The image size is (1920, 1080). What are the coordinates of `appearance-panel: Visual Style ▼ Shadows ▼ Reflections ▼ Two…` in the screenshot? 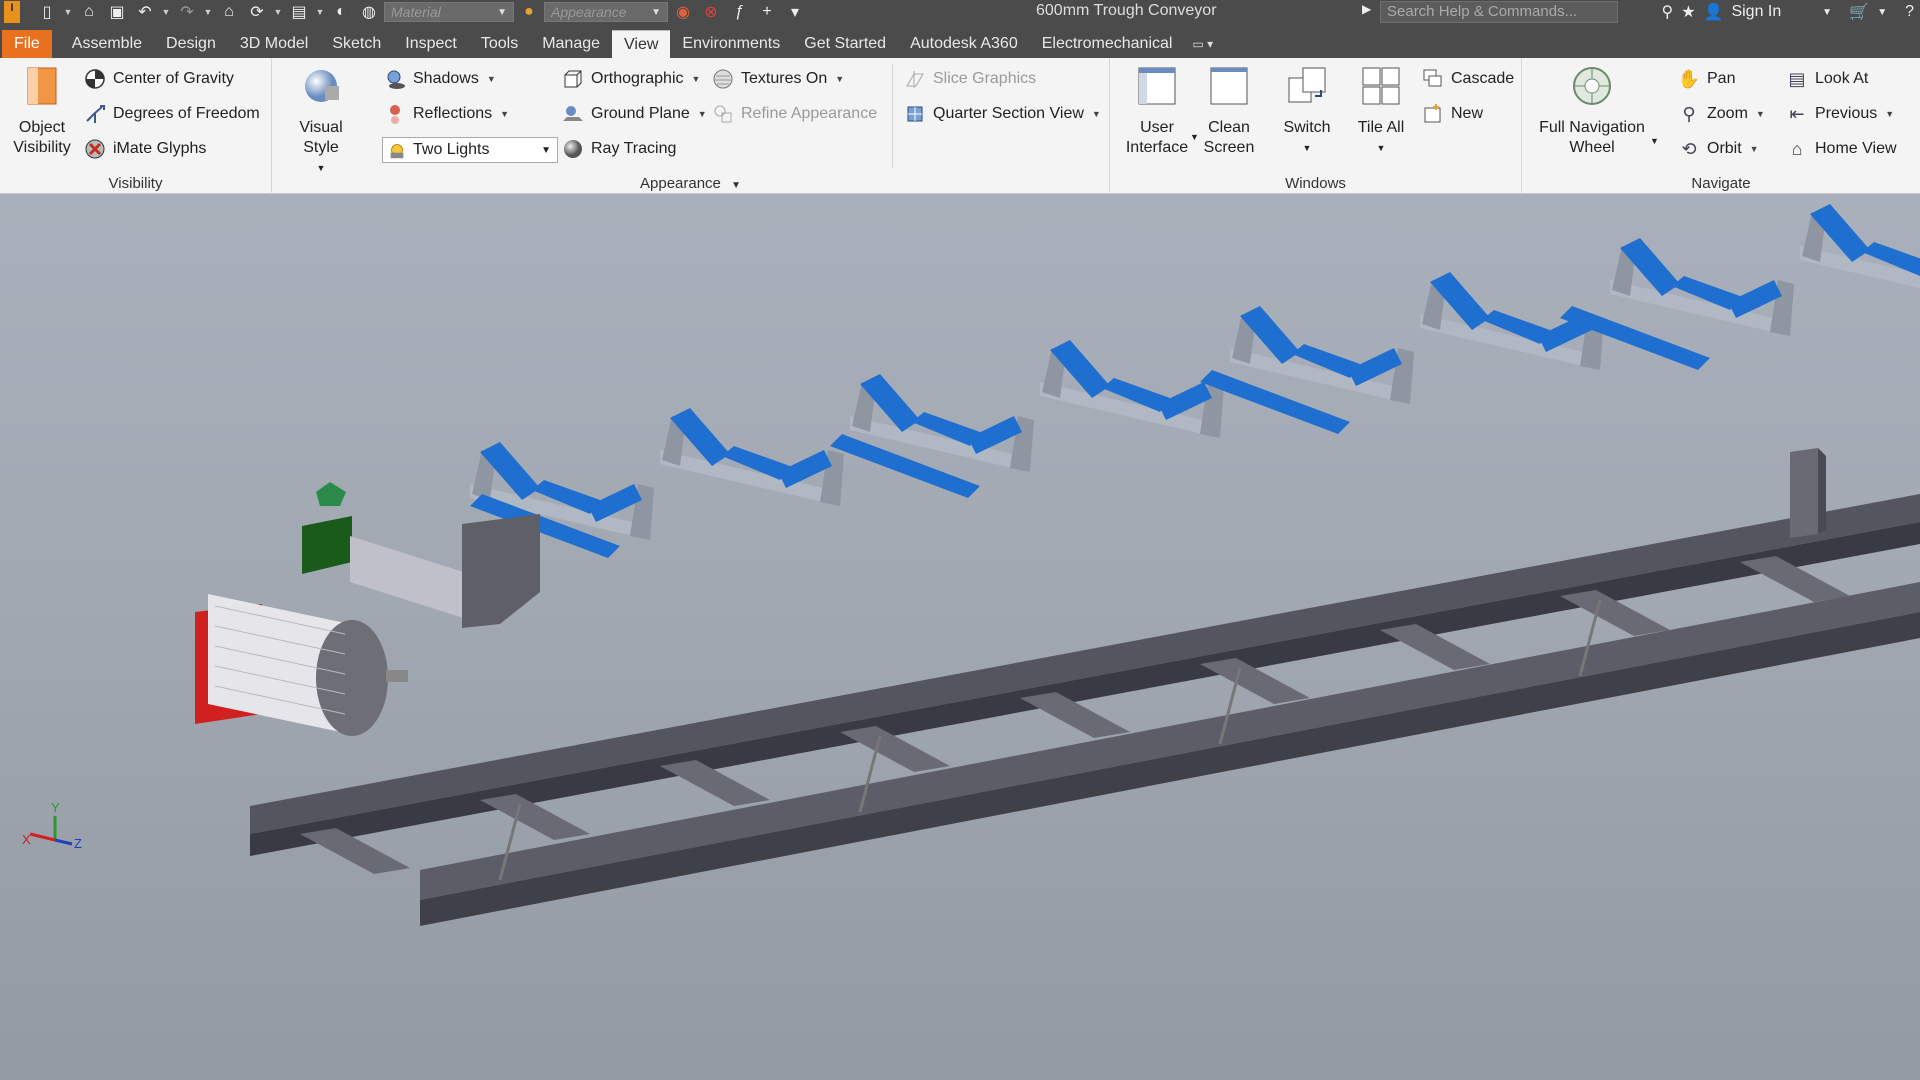 It's located at (691, 126).